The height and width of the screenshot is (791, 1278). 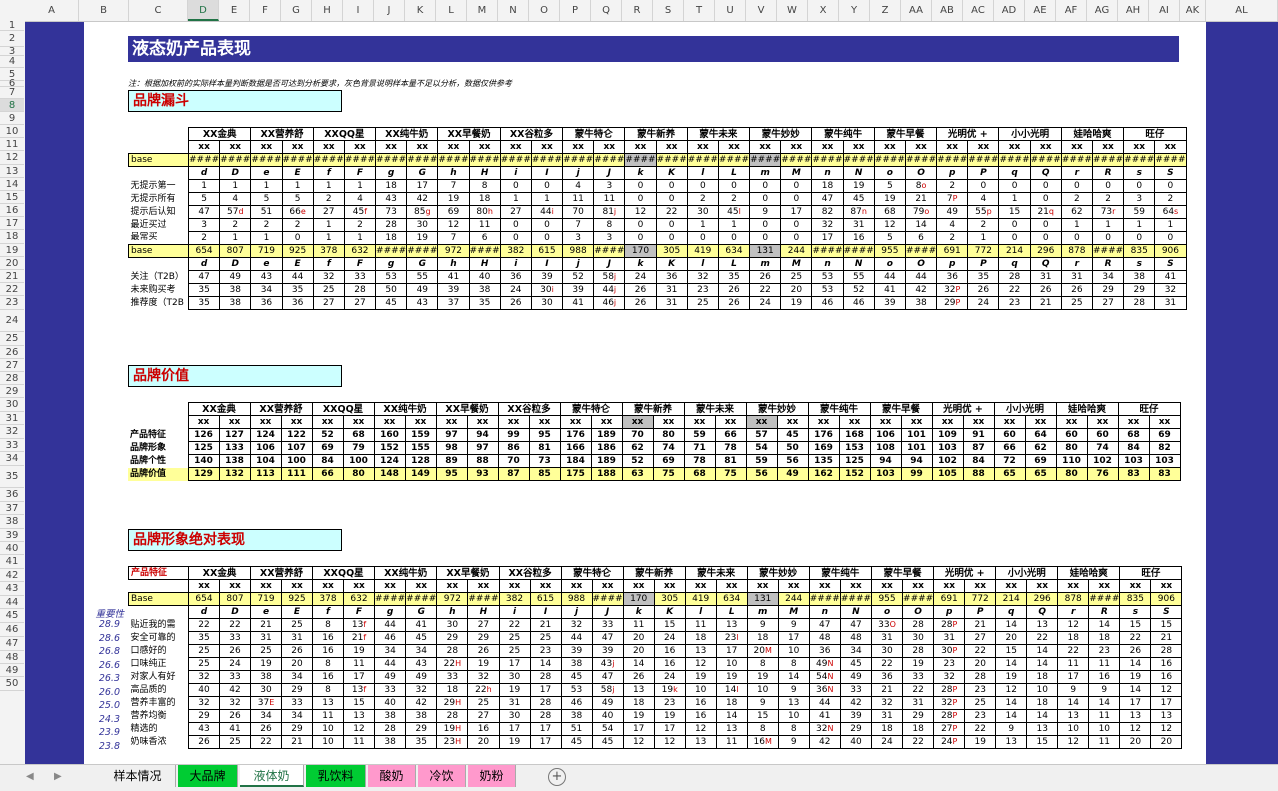 What do you see at coordinates (358, 474) in the screenshot?
I see `data-cell: 80` at bounding box center [358, 474].